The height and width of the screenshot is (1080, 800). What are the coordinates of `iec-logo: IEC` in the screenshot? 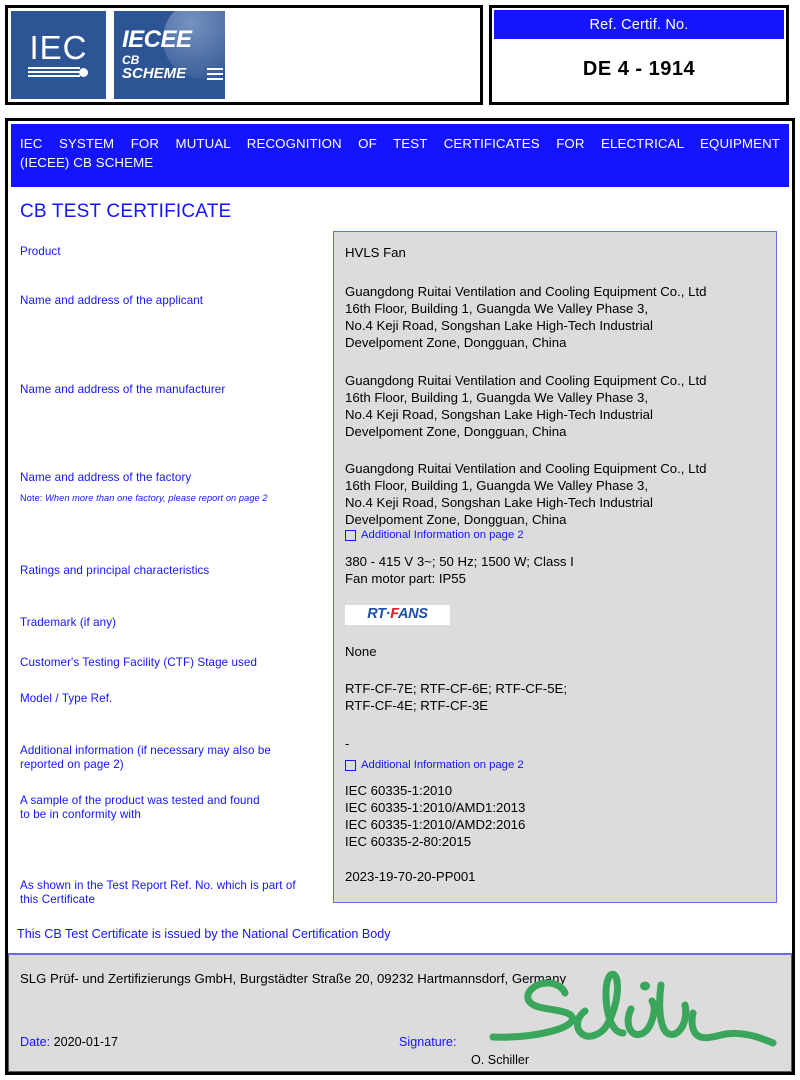 It's located at (58, 55).